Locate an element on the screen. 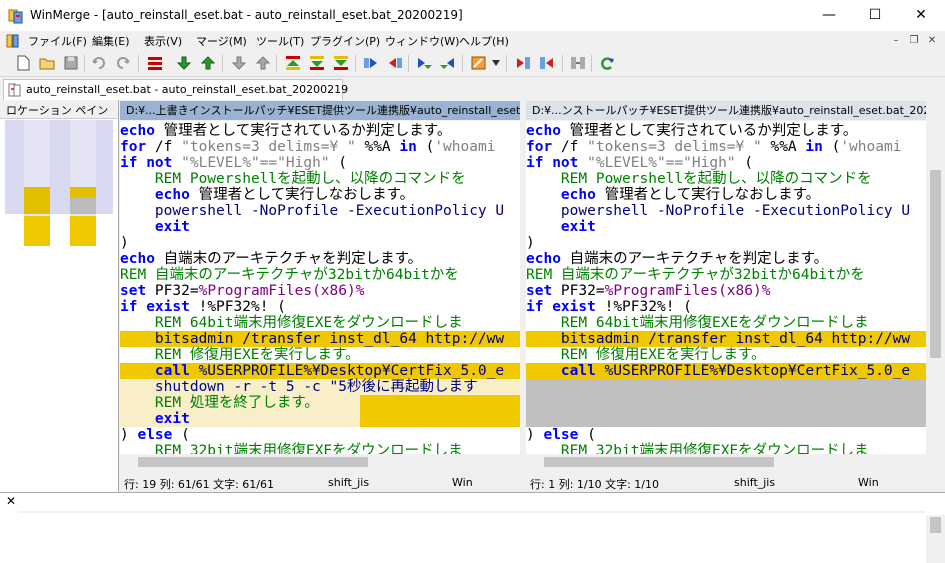 The image size is (945, 563). prev-conflict-icon is located at coordinates (263, 63).